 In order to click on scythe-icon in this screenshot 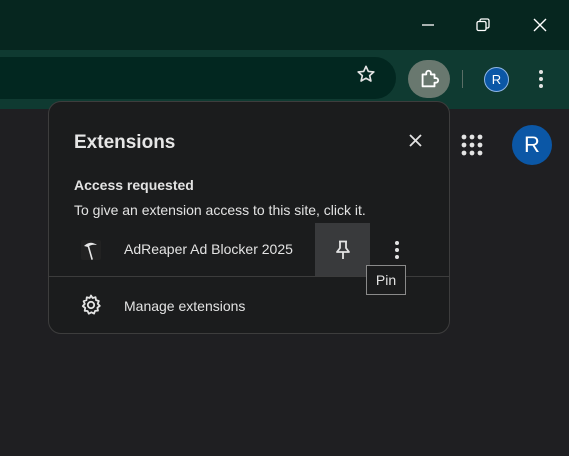, I will do `click(91, 250)`.